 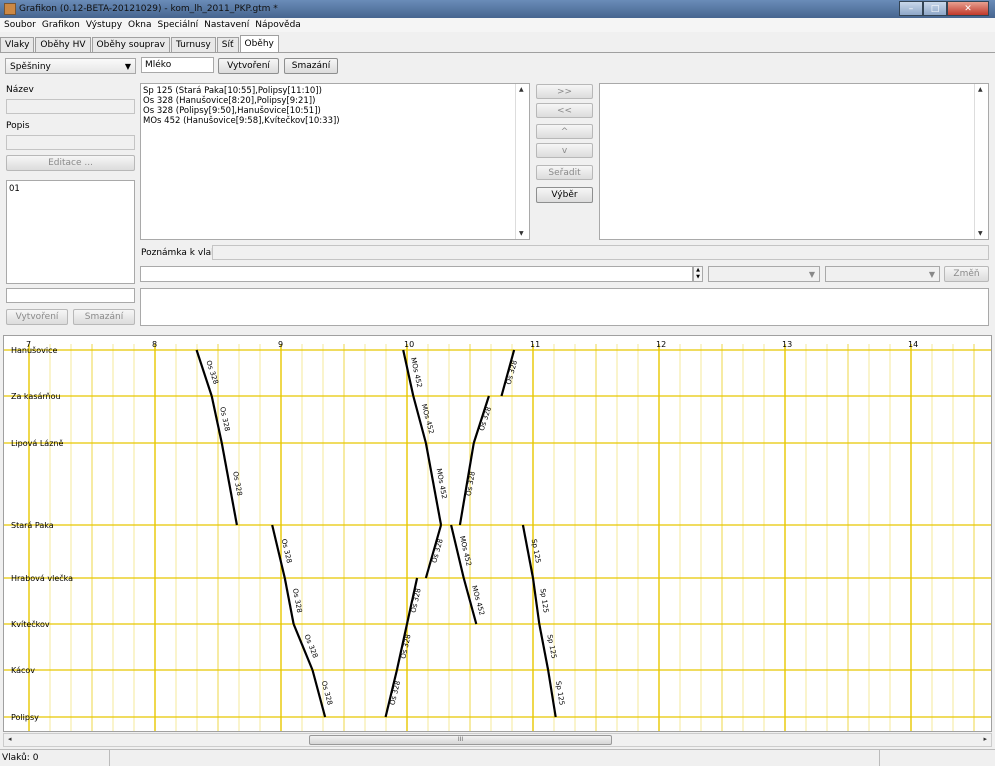 I want to click on station-label: Kvítečkov, so click(x=30, y=624).